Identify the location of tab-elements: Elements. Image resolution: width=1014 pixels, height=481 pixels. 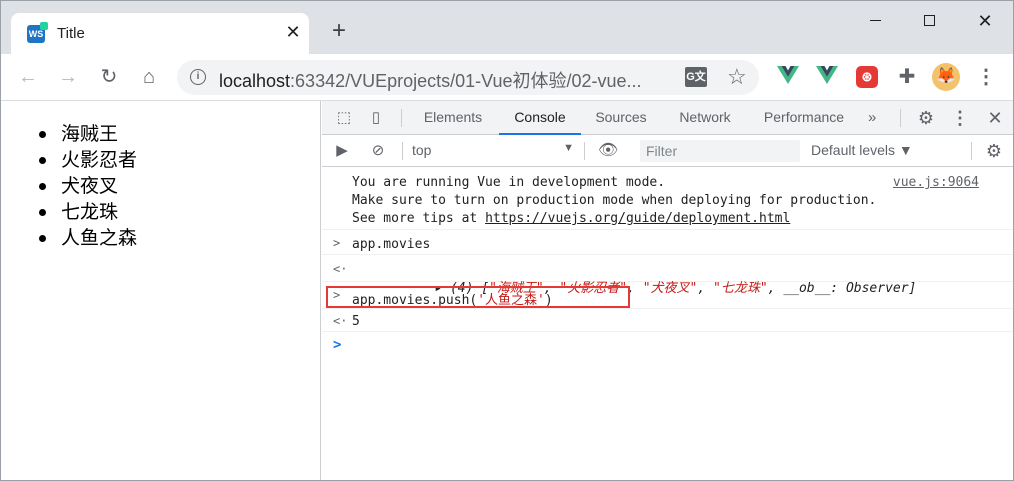
(453, 118).